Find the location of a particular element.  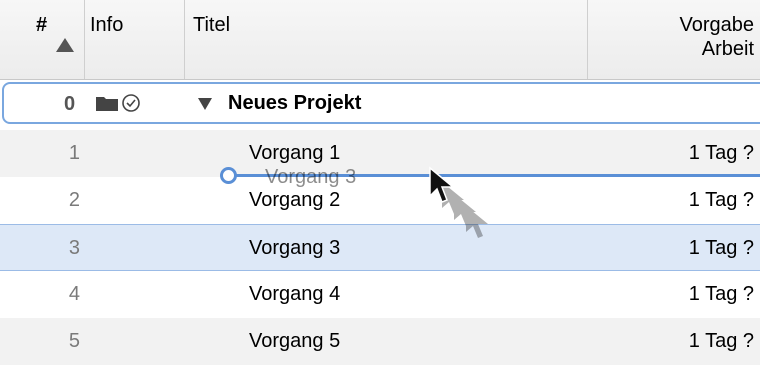

column-header-work: Vorgabe Arbeit is located at coordinates (674, 39).